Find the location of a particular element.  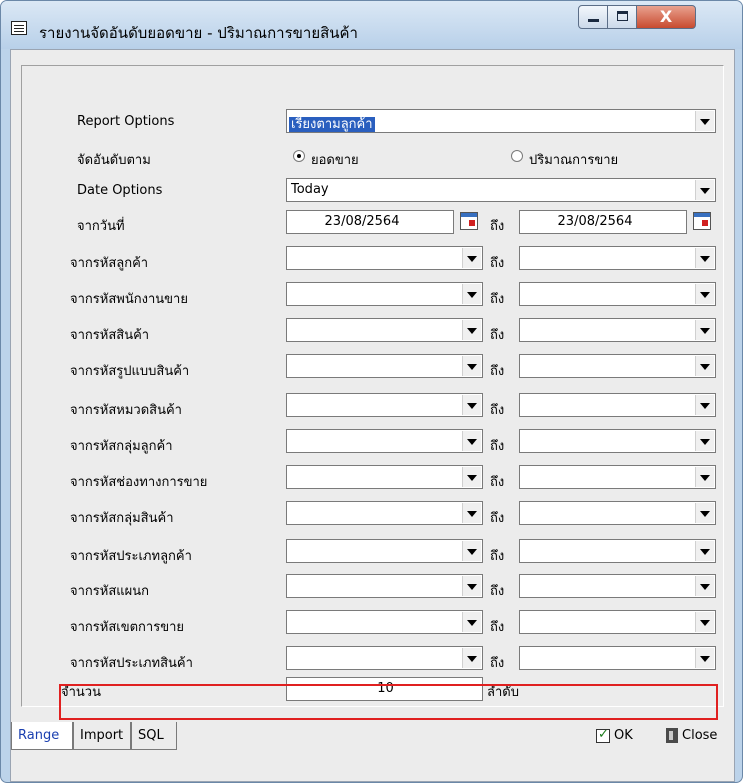

range-to-product-type is located at coordinates (617, 658).